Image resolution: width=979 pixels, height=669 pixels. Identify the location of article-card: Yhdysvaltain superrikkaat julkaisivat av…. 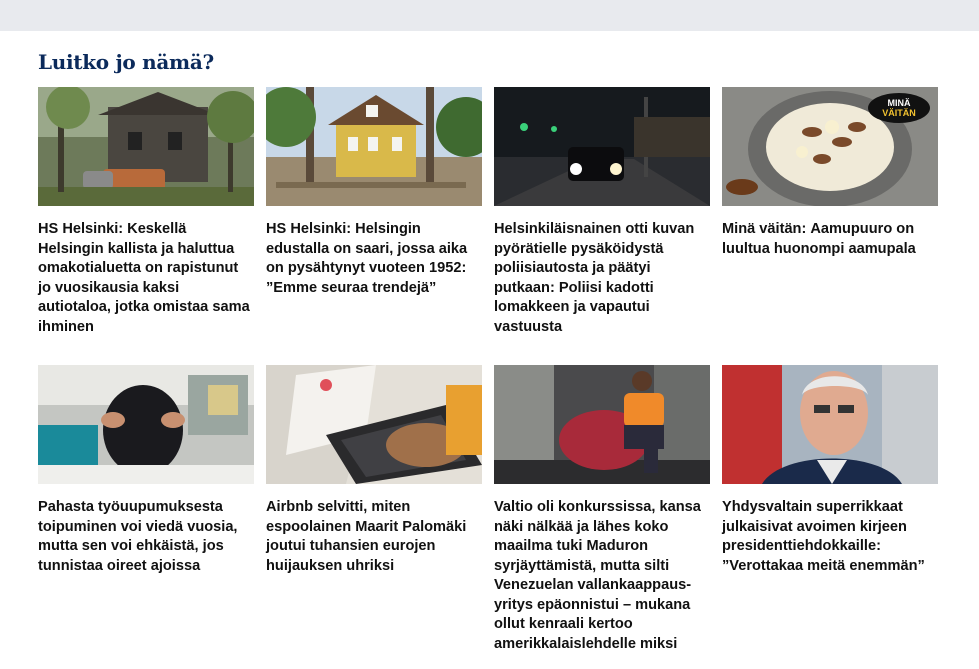
(830, 470).